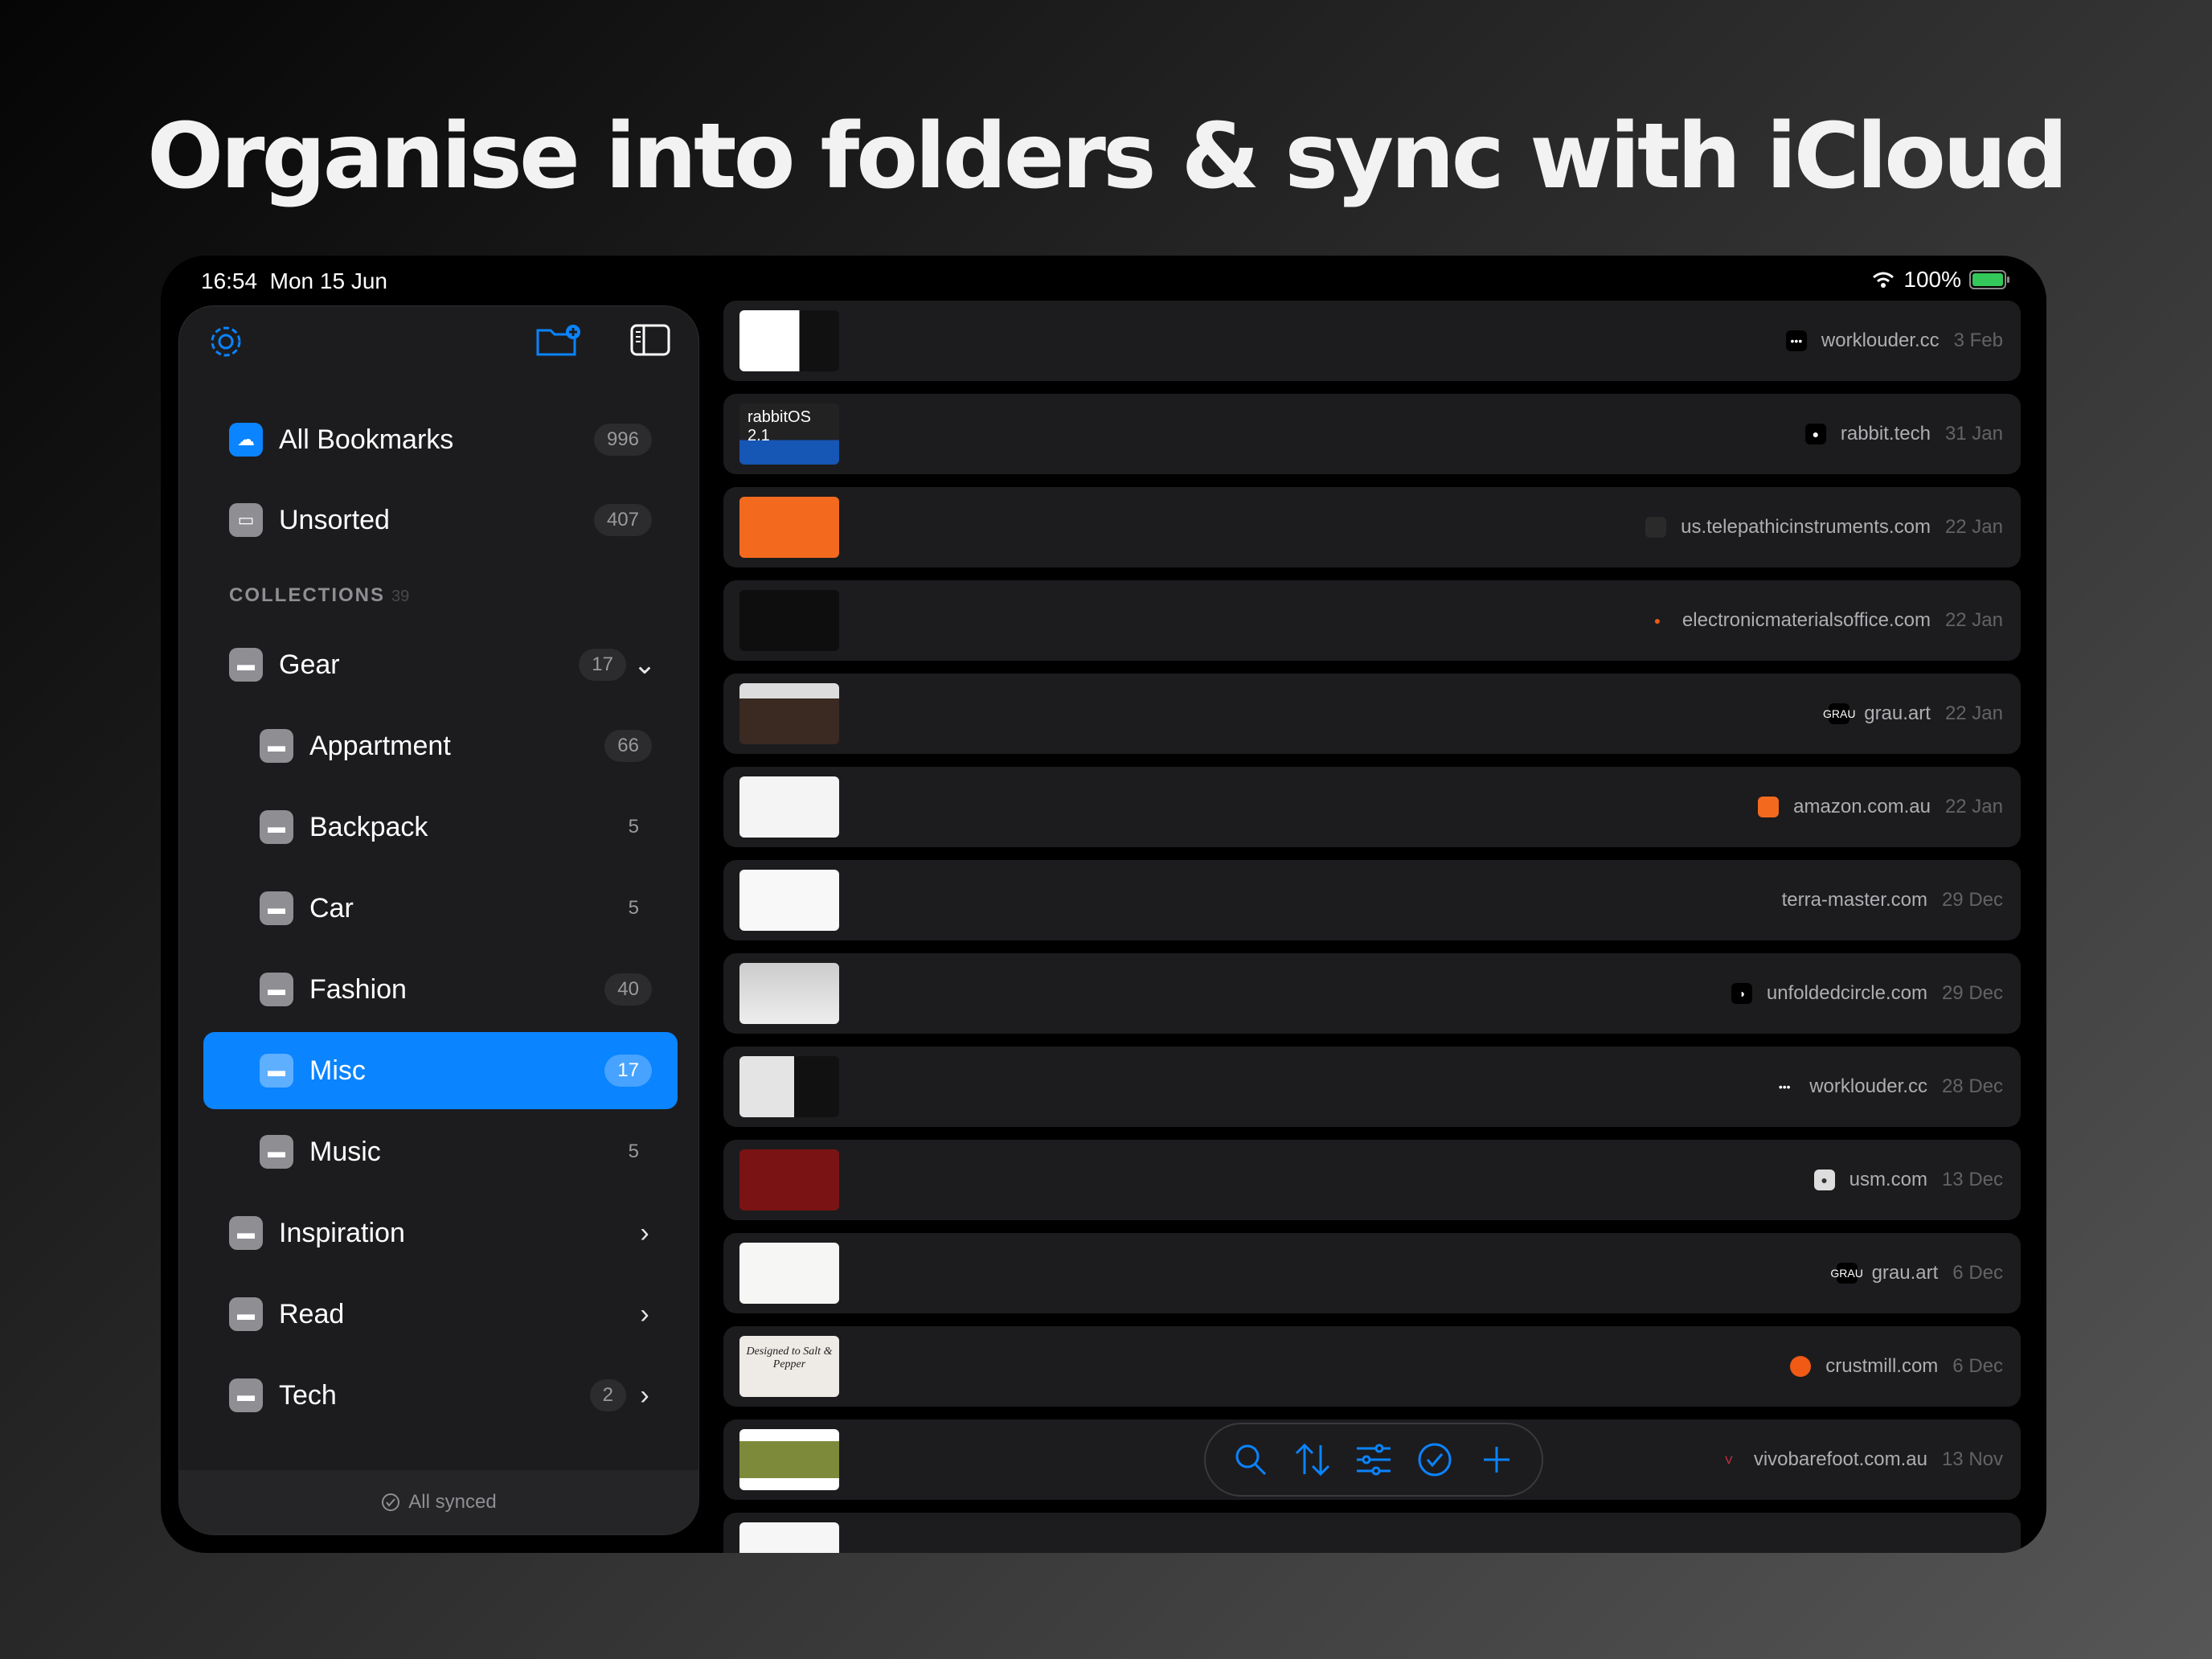  I want to click on status-bar: 16:54 Mon 15 Jun 100%, so click(1103, 280).